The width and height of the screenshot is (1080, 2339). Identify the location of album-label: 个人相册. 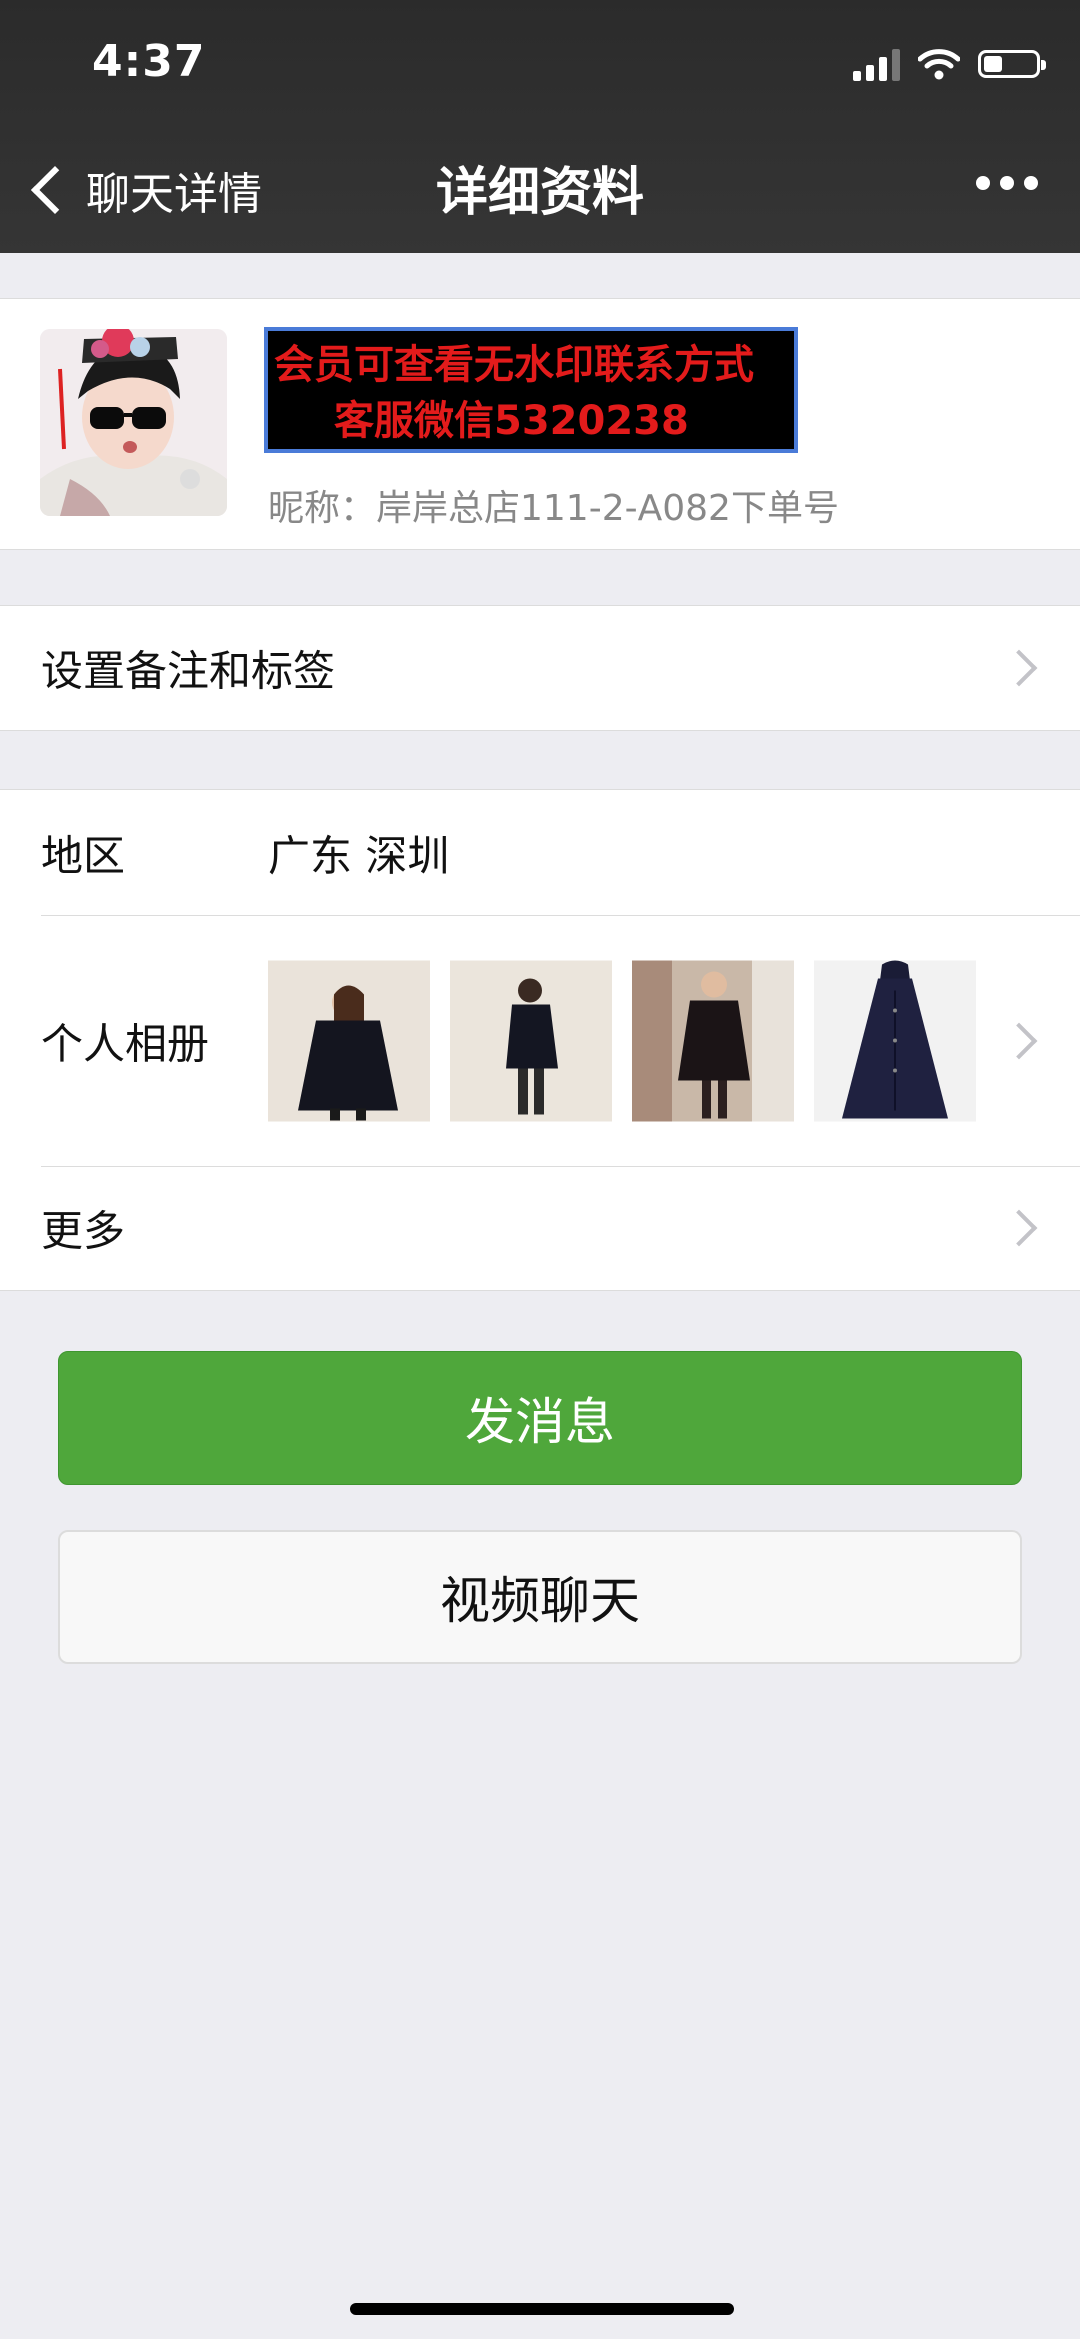
(125, 1043).